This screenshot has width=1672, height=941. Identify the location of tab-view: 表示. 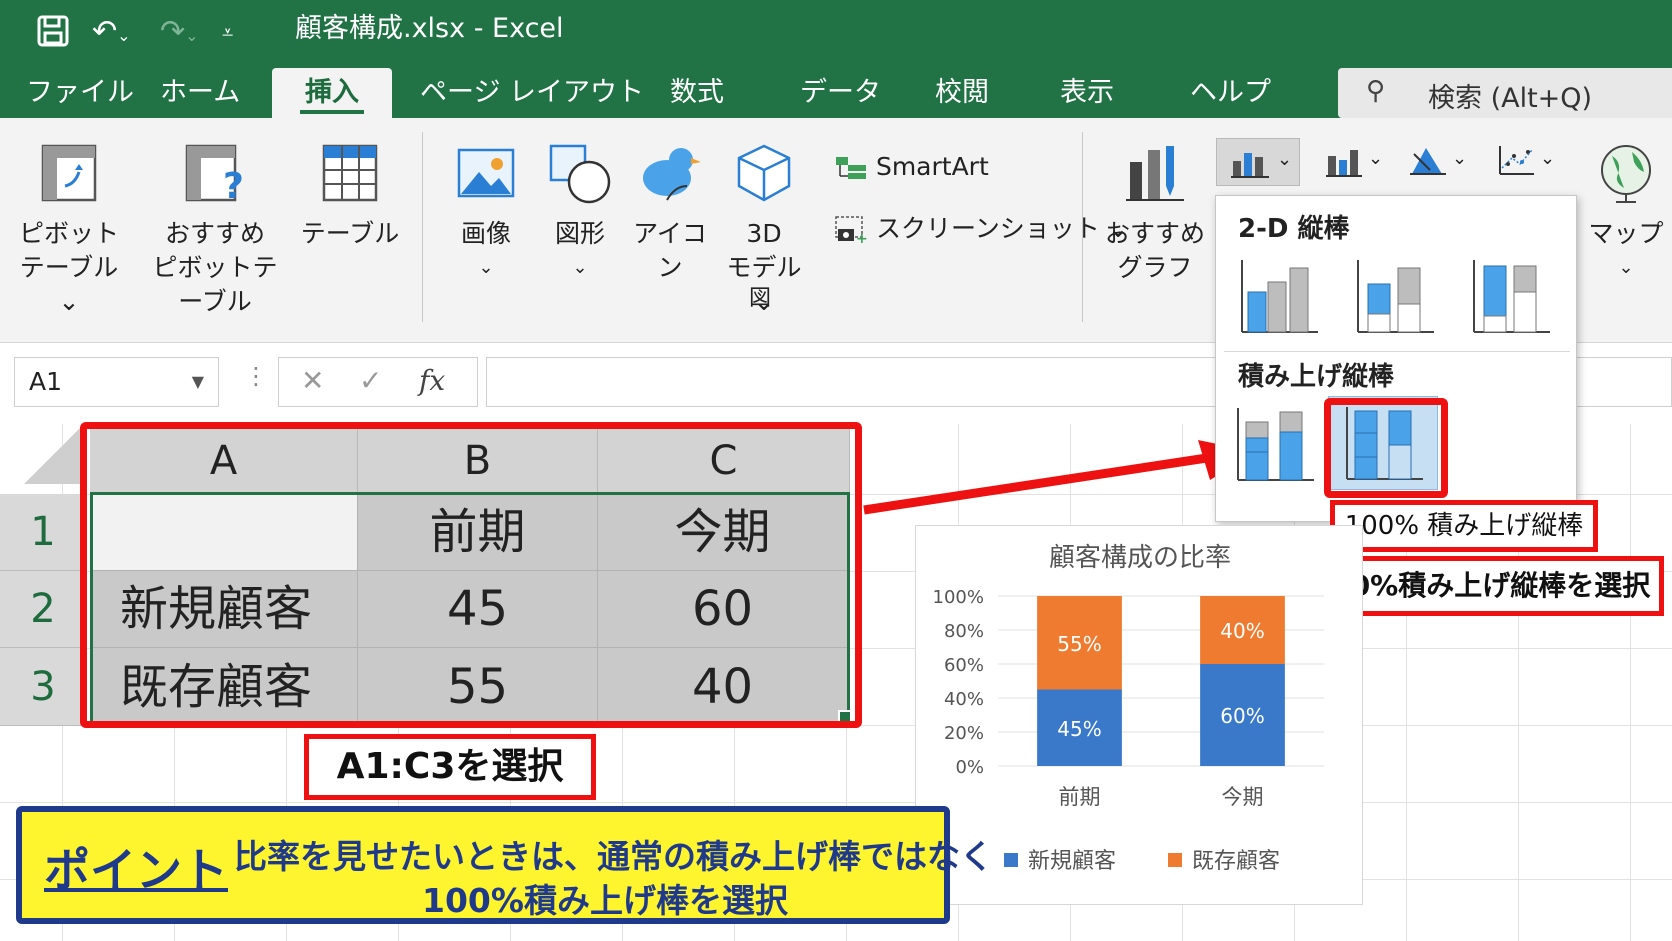
(1087, 93).